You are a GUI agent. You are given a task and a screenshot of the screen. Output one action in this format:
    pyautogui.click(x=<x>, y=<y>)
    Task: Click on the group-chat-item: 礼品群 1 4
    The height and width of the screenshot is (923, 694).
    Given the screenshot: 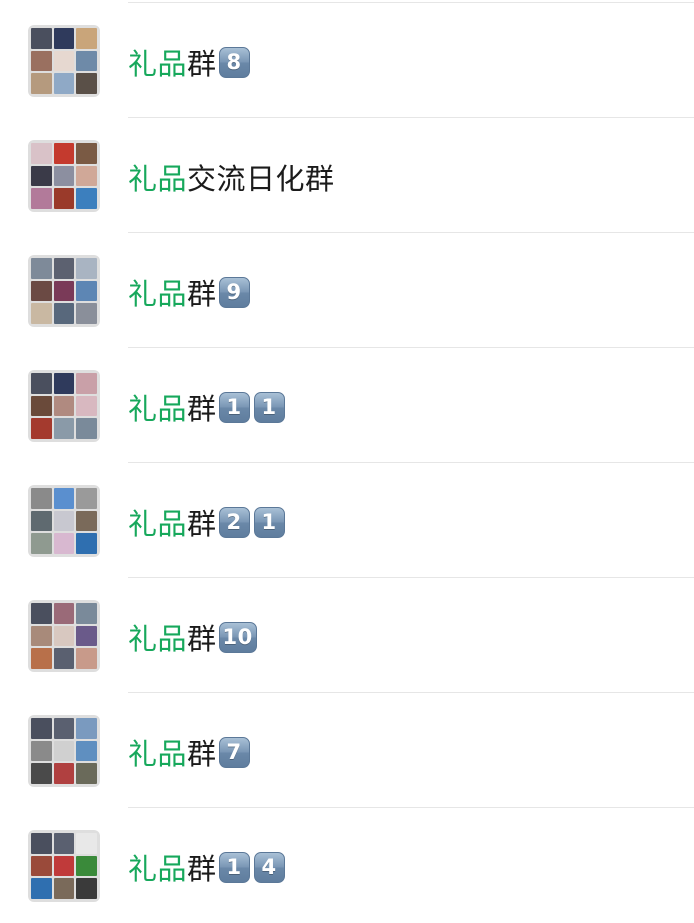 What is the action you would take?
    pyautogui.click(x=347, y=865)
    